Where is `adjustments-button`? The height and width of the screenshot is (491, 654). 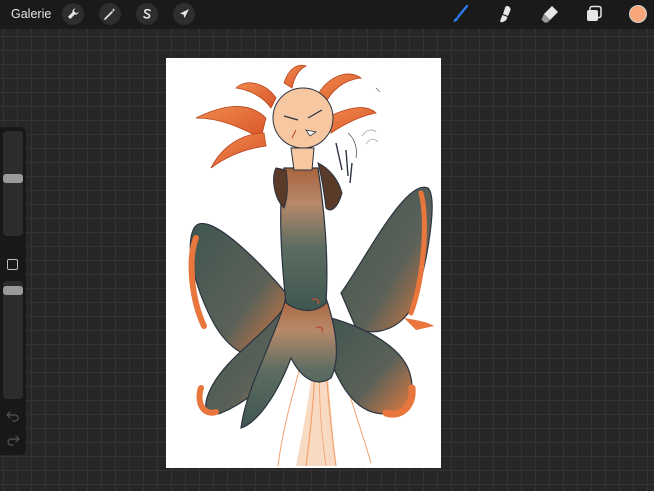
adjustments-button is located at coordinates (110, 14).